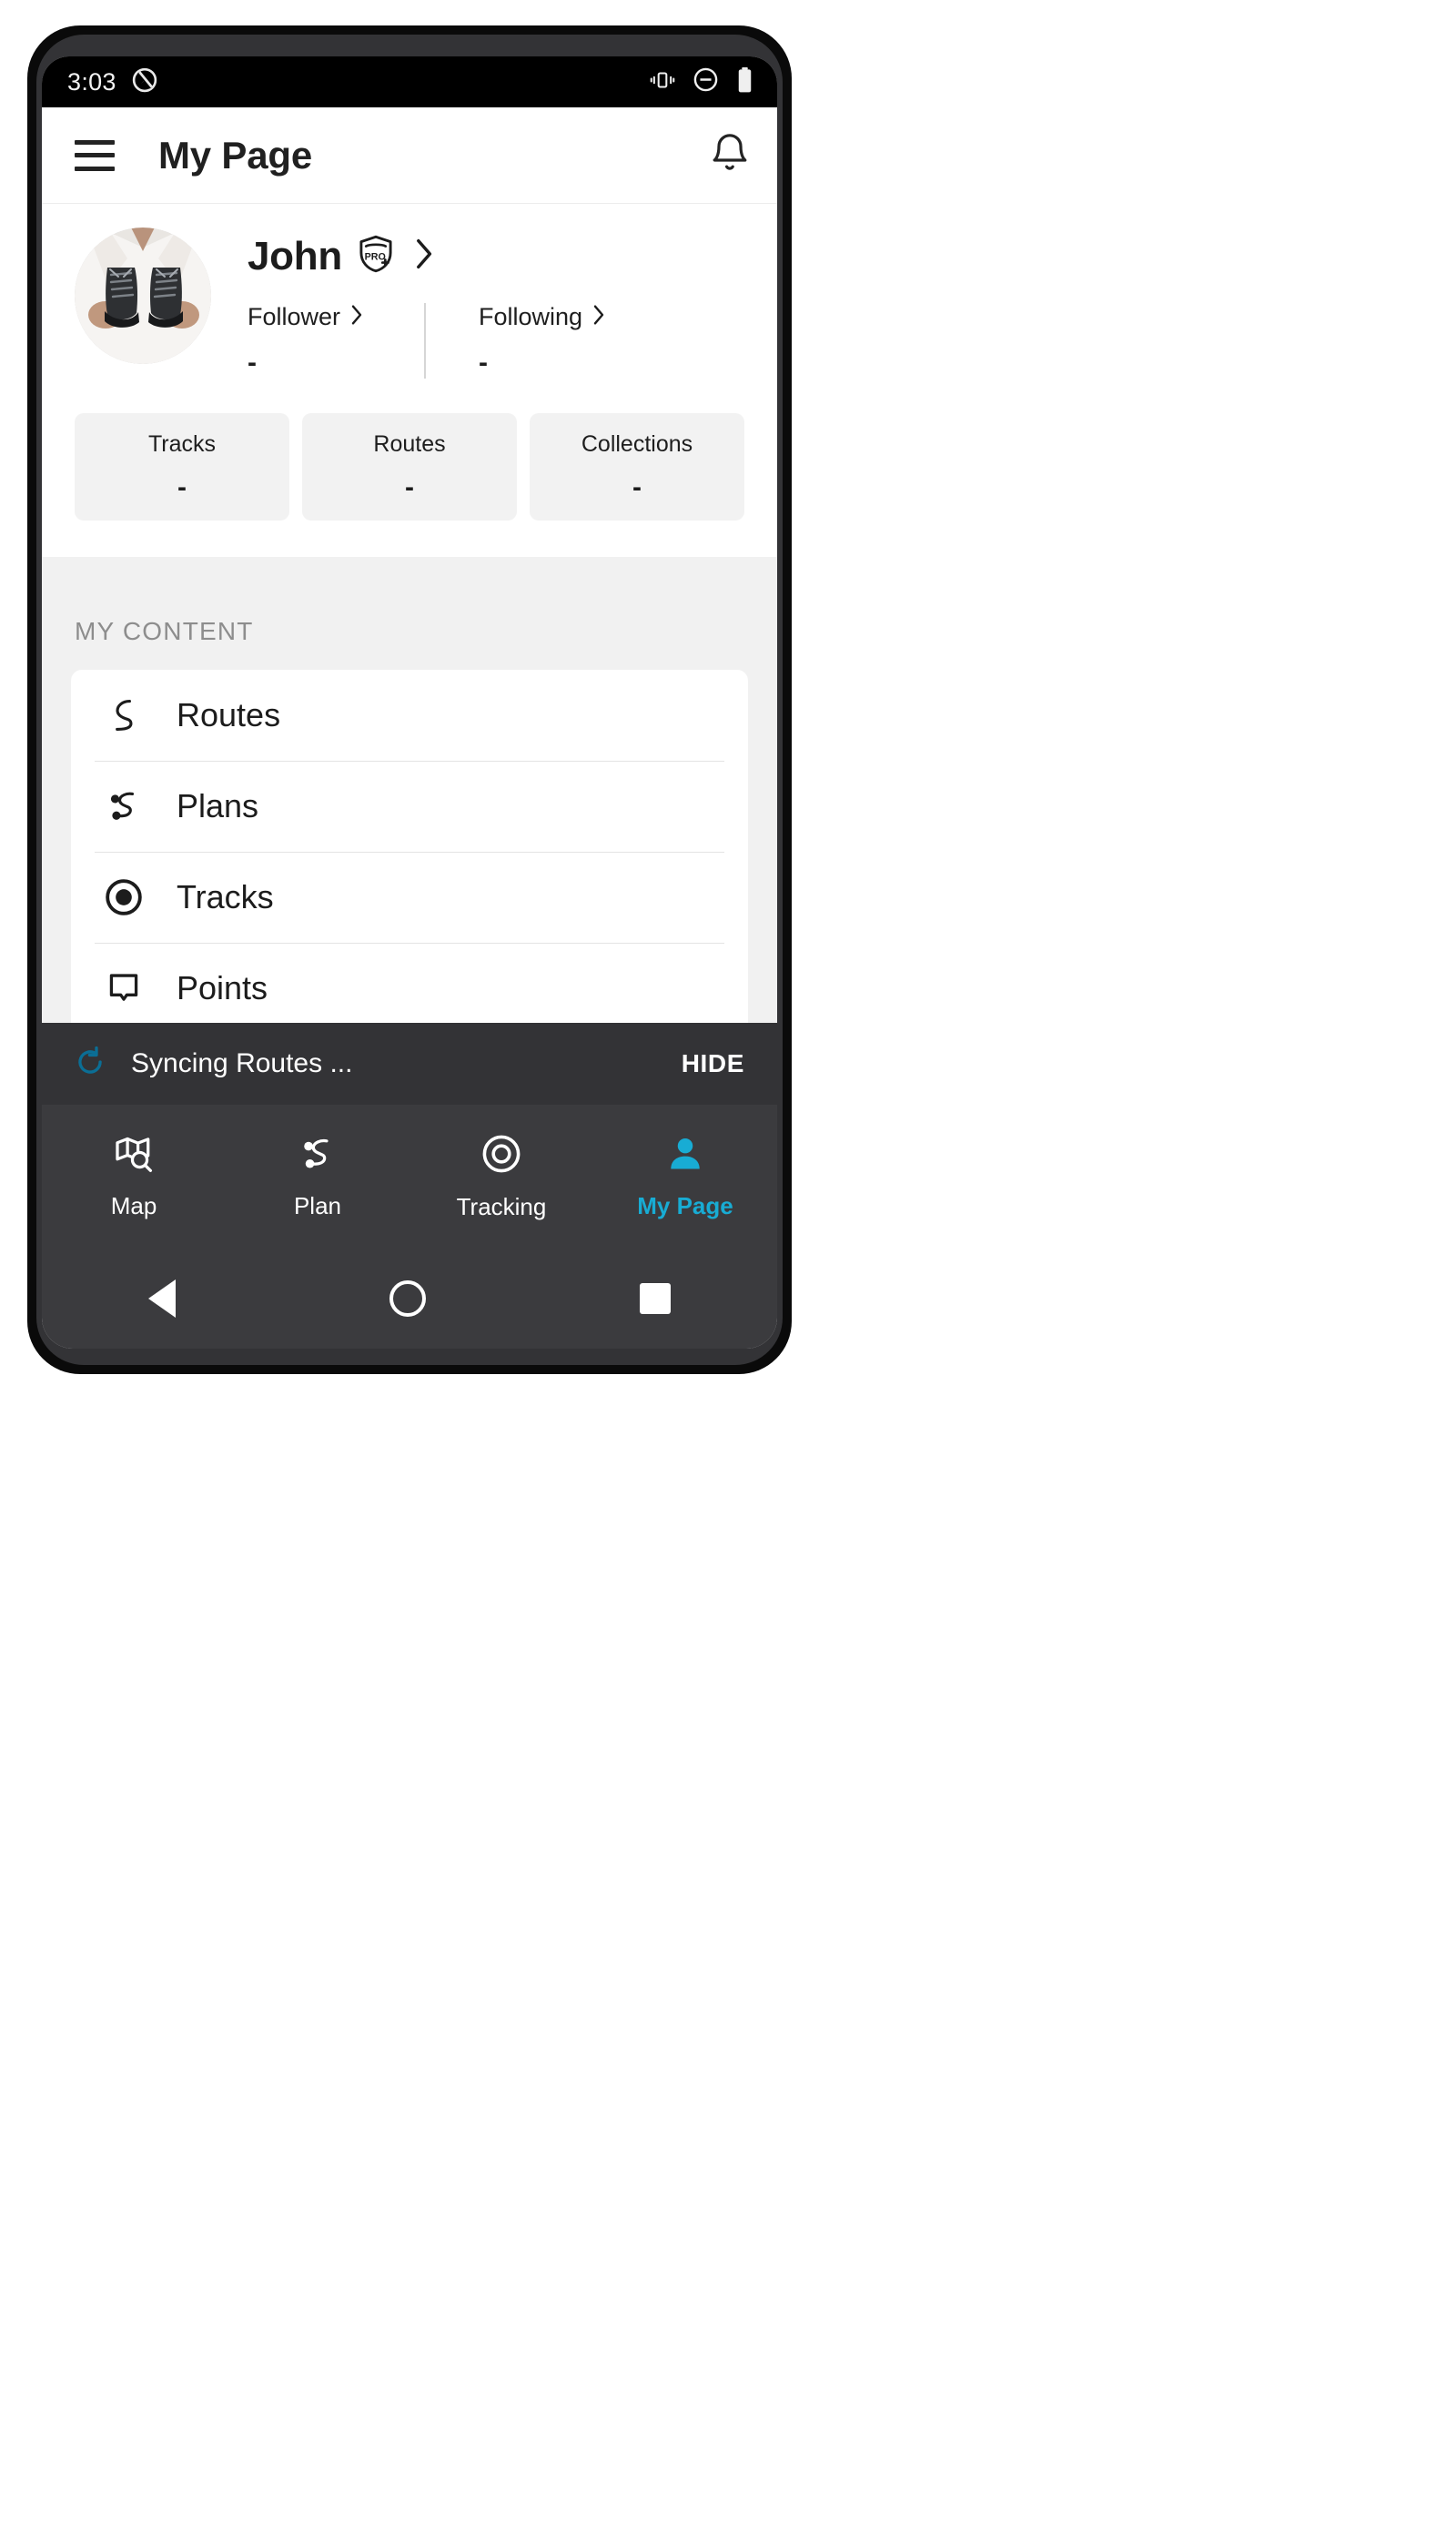  Describe the element at coordinates (295, 317) in the screenshot. I see `stat-follower-label: Follower` at that location.